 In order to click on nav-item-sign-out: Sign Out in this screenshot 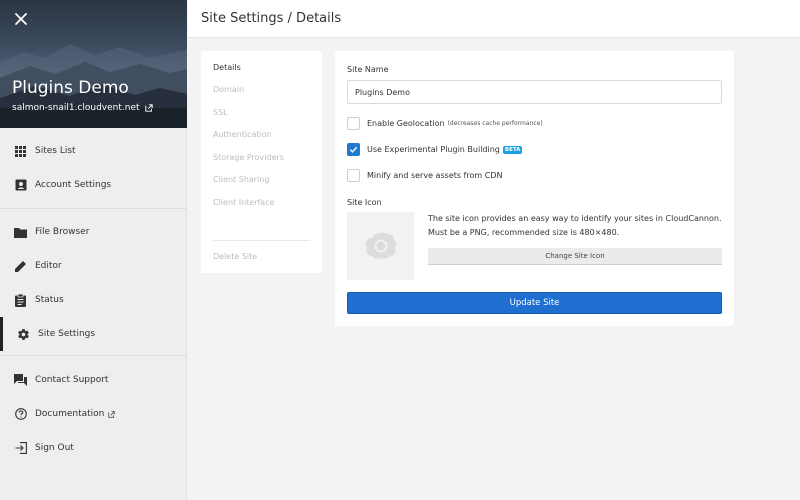, I will do `click(93, 448)`.